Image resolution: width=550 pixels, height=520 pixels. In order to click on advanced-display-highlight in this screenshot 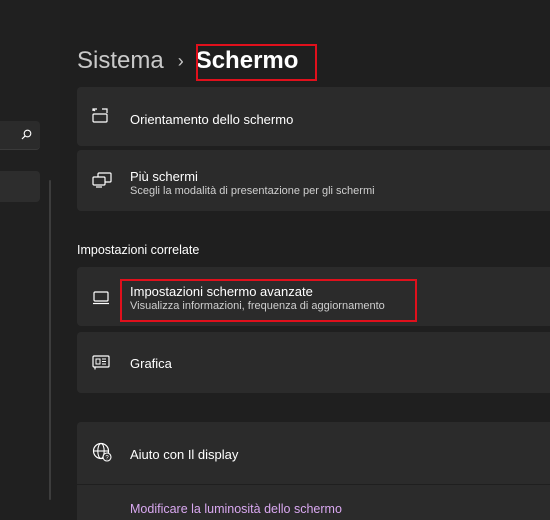, I will do `click(268, 300)`.